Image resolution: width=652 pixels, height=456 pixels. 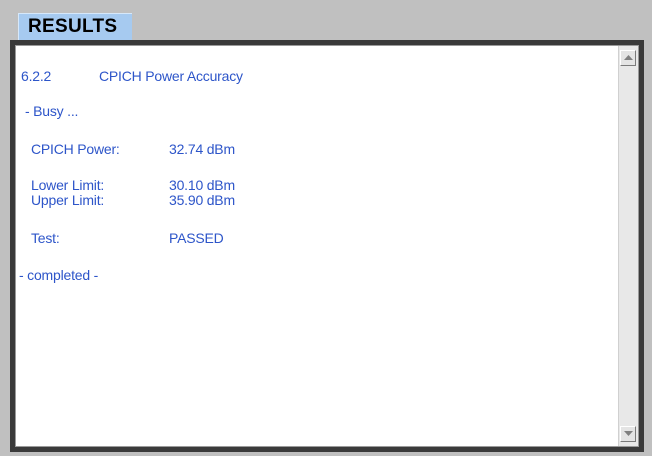 I want to click on lower-limit-value: 30.10 dBm, so click(x=202, y=185).